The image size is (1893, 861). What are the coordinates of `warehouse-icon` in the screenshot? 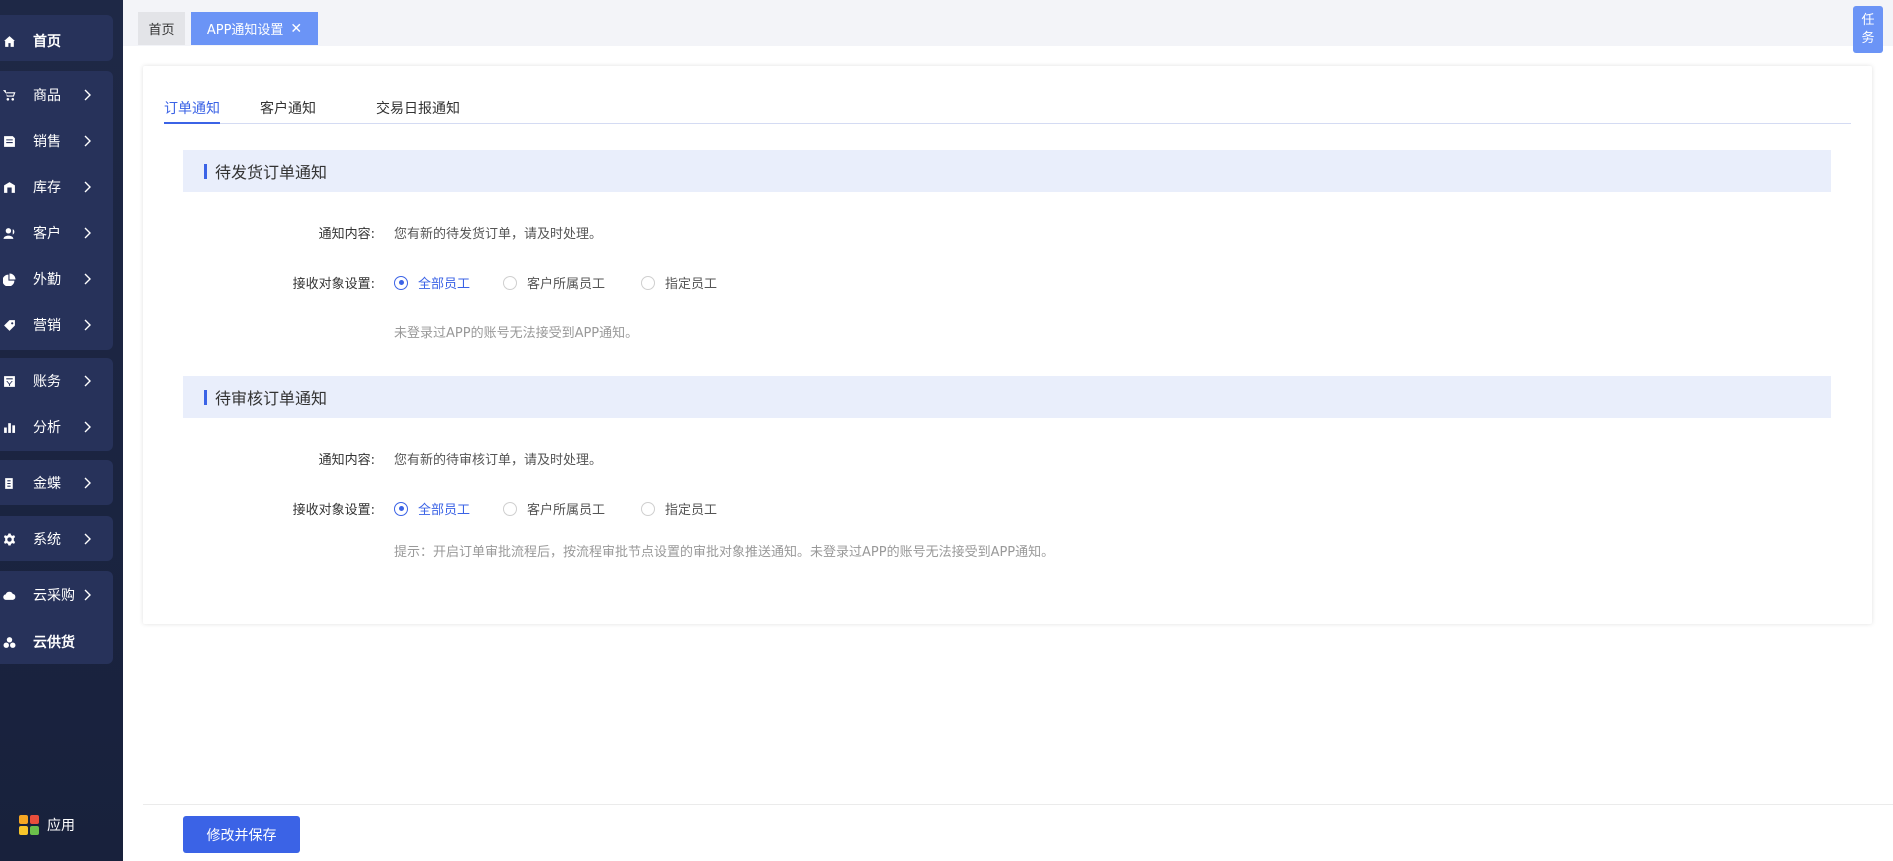 It's located at (9, 187).